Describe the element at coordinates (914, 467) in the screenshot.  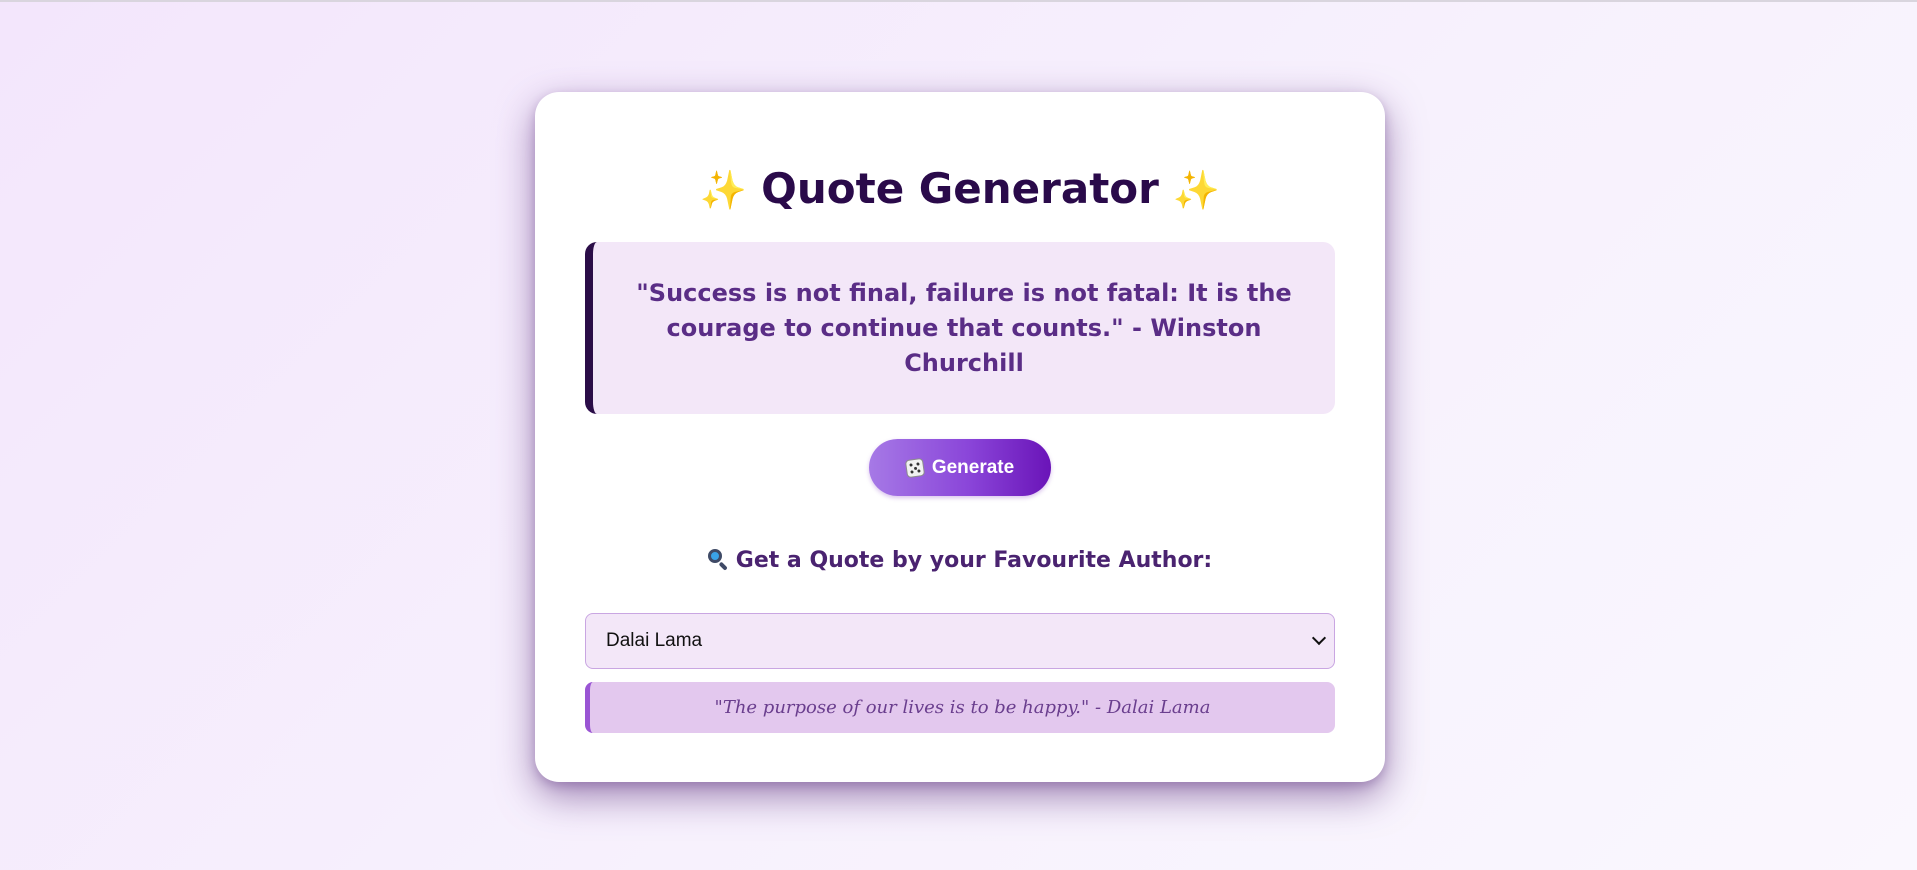
I see `dice-icon` at that location.